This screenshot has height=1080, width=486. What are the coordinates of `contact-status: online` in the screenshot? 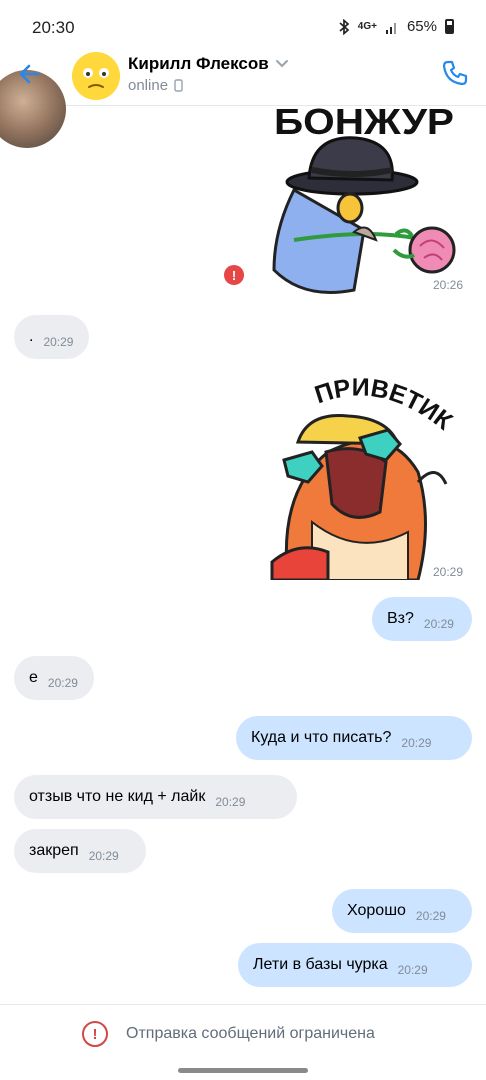 It's located at (155, 85).